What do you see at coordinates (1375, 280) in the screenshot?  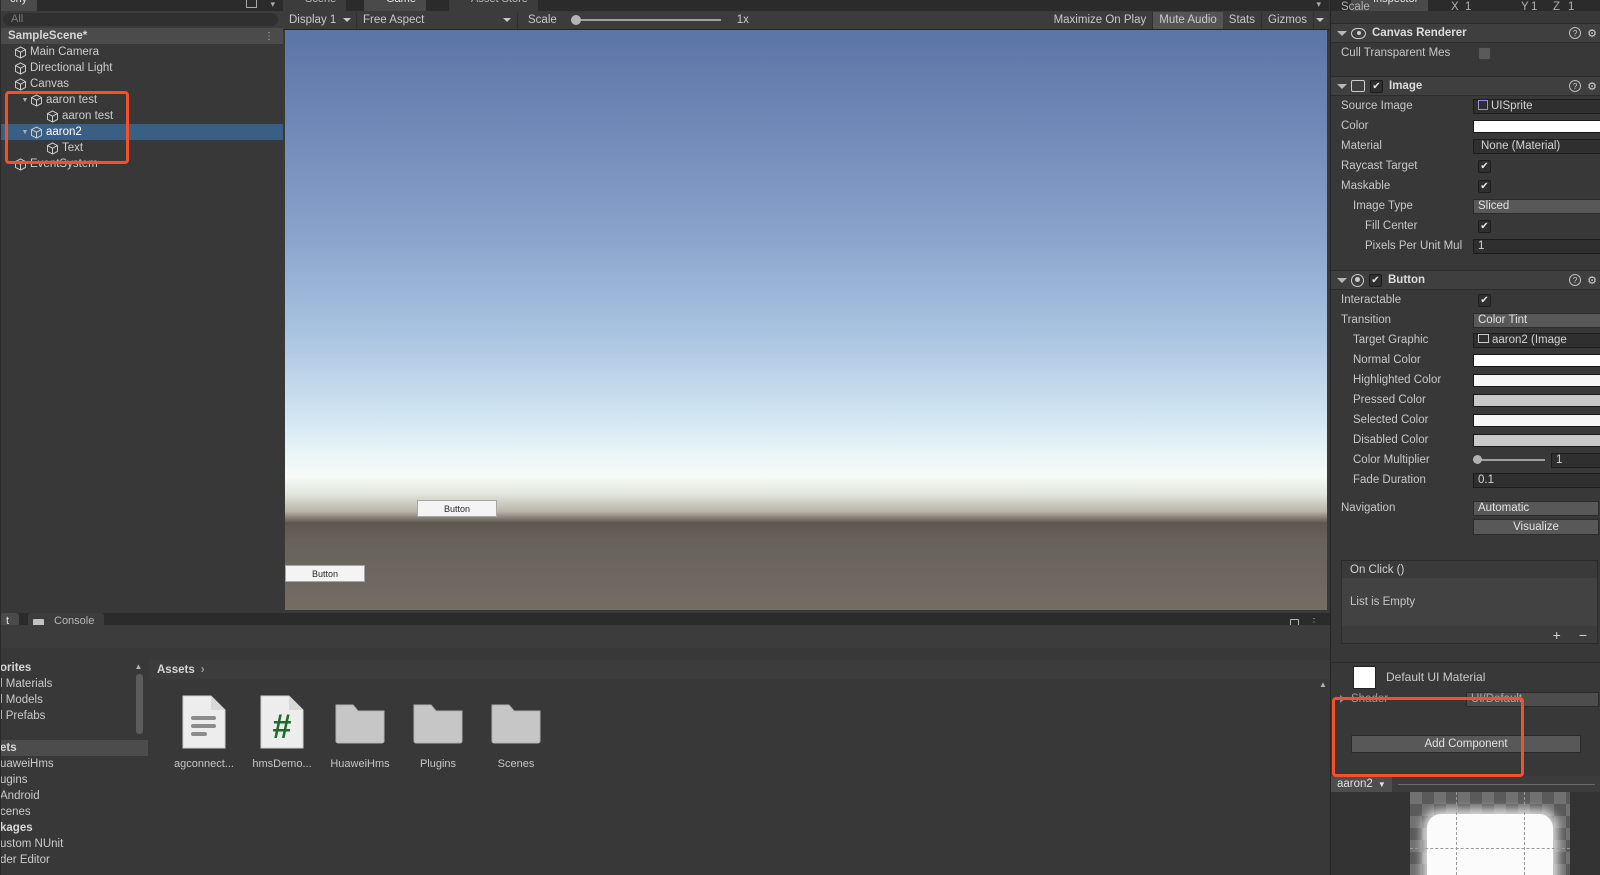 I see `button-enabled-checkbox: ✔` at bounding box center [1375, 280].